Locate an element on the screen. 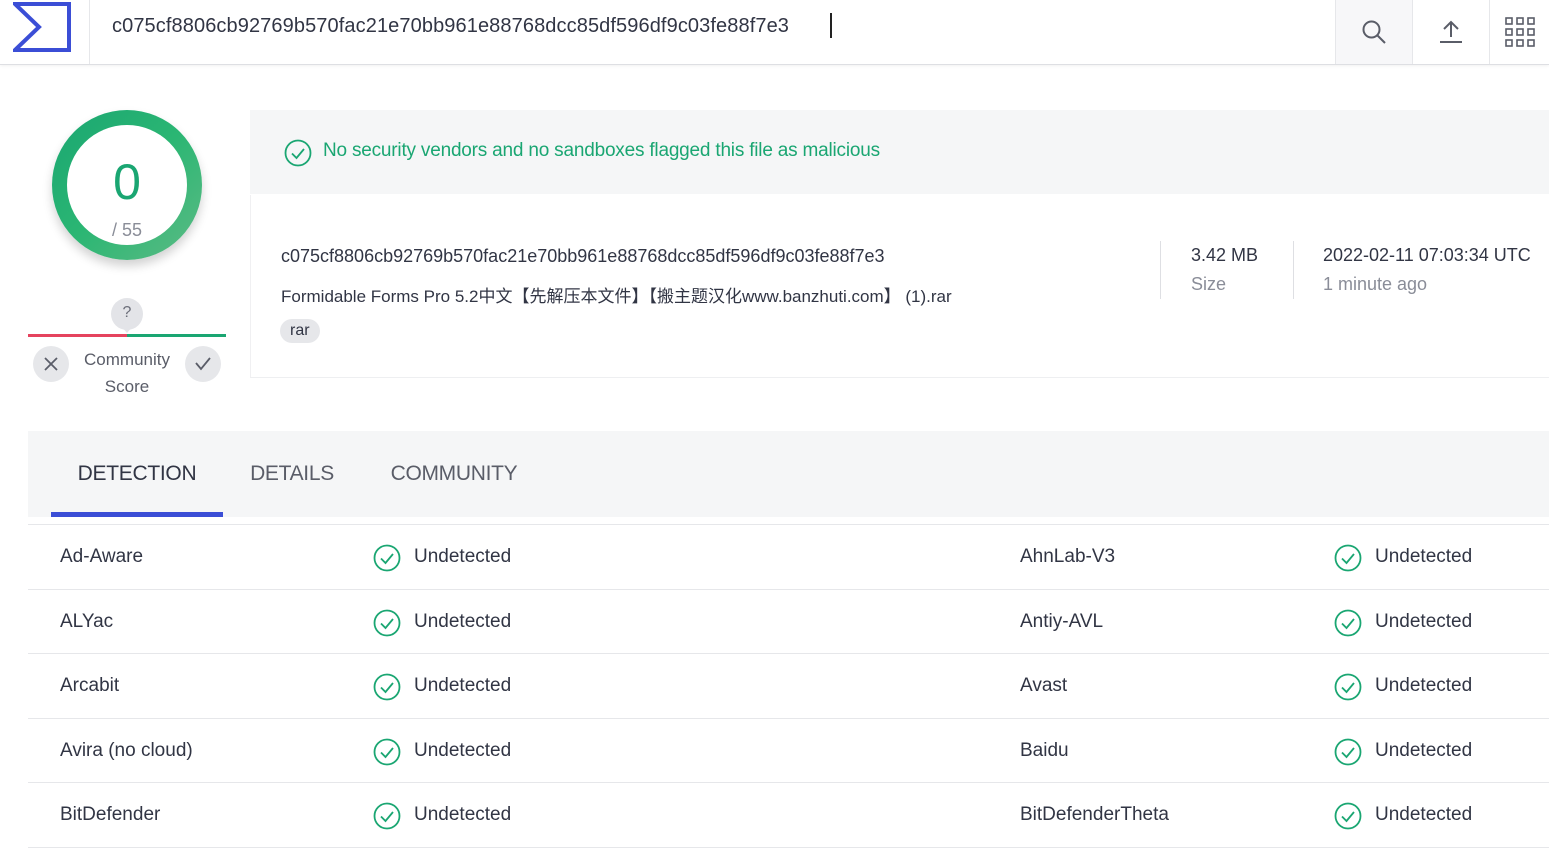 This screenshot has width=1549, height=848. community-score-bar-negative is located at coordinates (77, 335).